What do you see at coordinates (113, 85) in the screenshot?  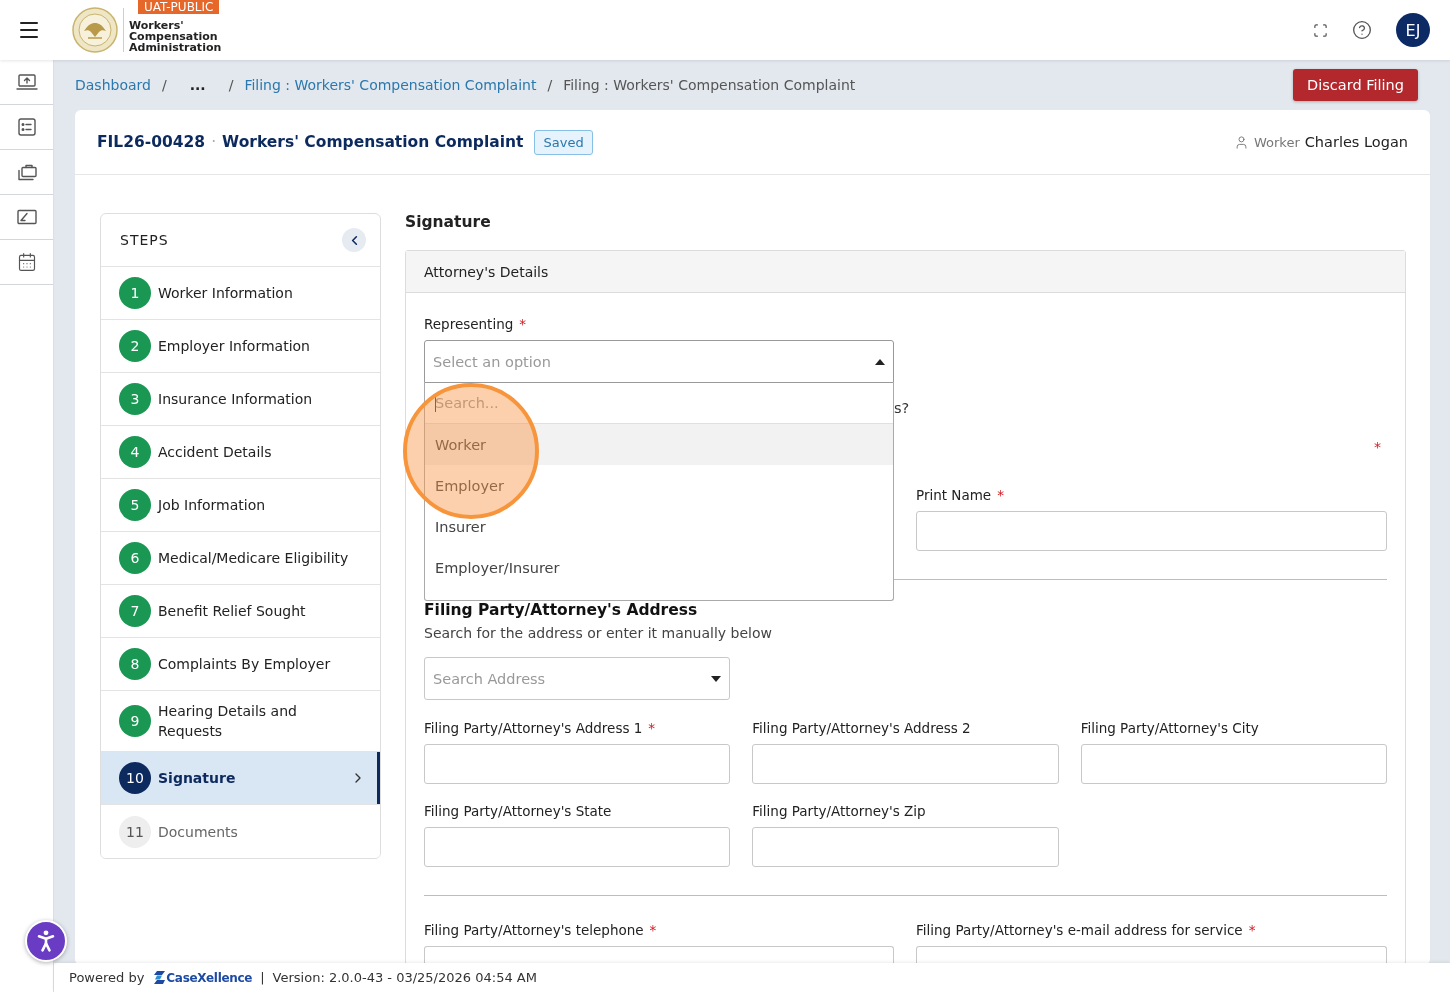 I see `breadcrumb-link: Dashboard` at bounding box center [113, 85].